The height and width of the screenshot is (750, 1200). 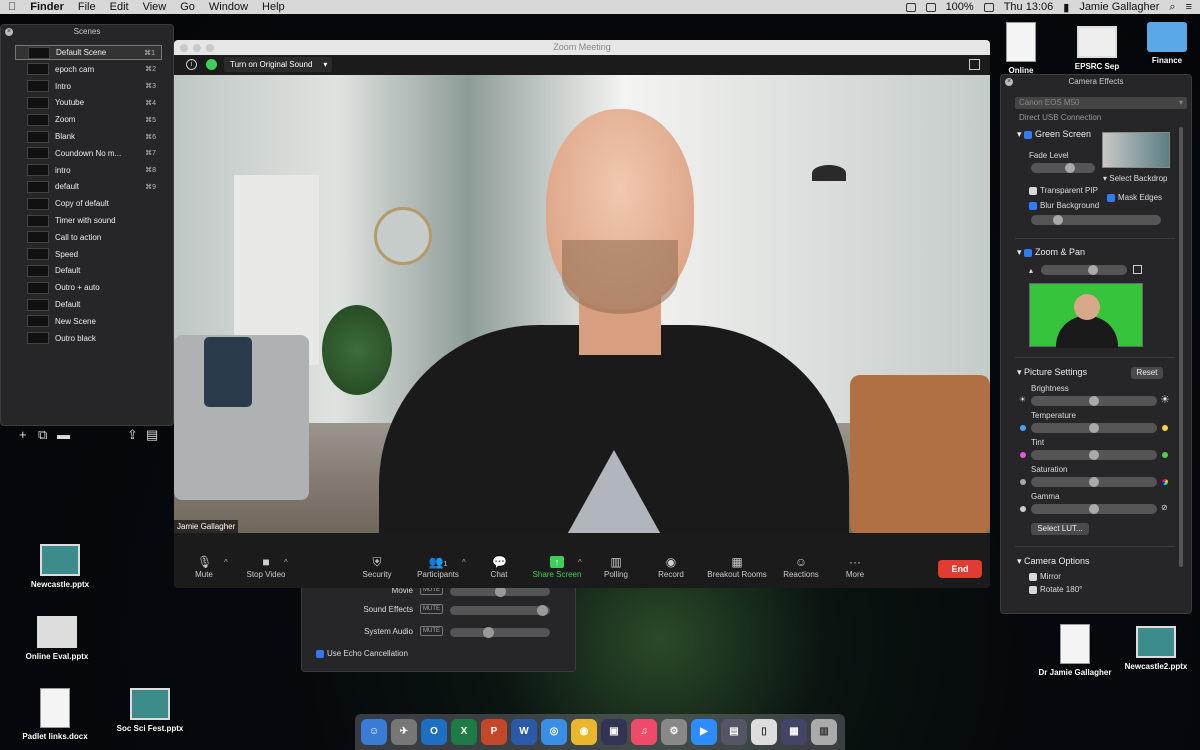 What do you see at coordinates (1135, 178) in the screenshot?
I see `select-backdrop-button: ▾ Select Backdrop` at bounding box center [1135, 178].